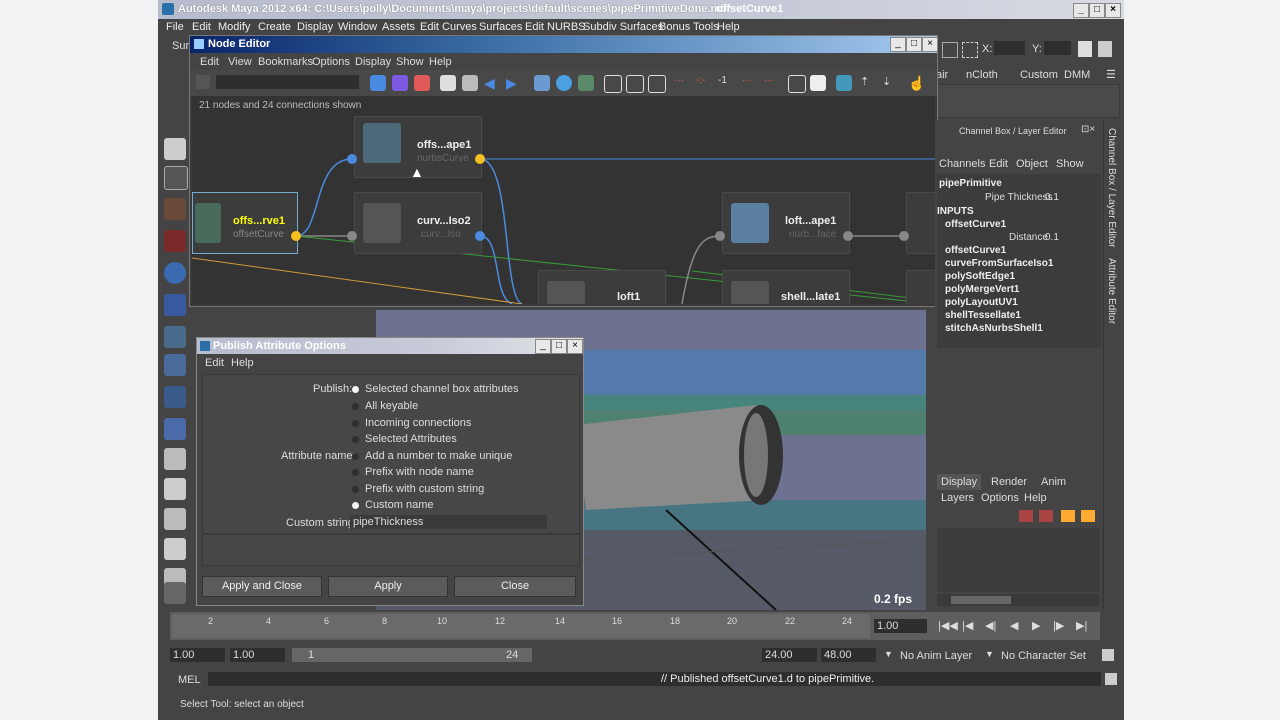 This screenshot has height=720, width=1280. I want to click on radio-prefix-custom-string, so click(355, 489).